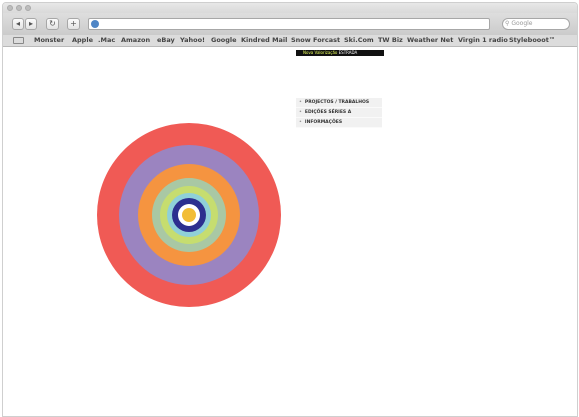 This screenshot has height=417, width=579. Describe the element at coordinates (315, 40) in the screenshot. I see `bookmark-snow-forcast: Snow Forcast` at that location.